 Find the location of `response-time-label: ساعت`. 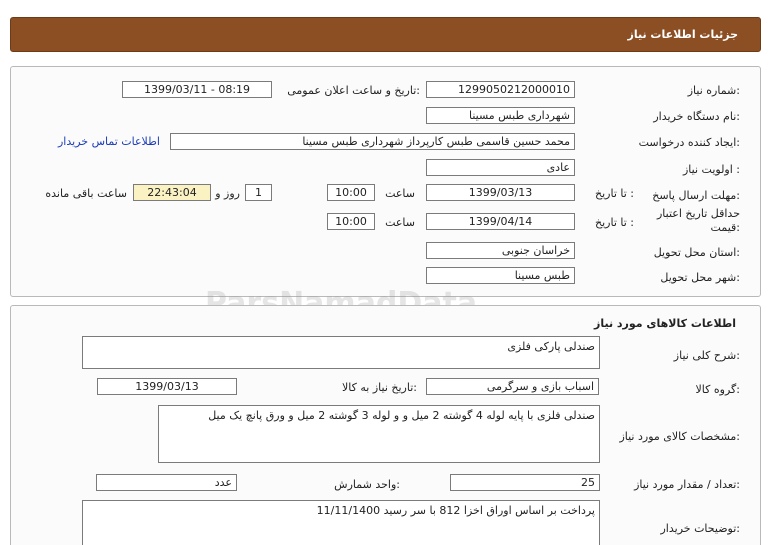

response-time-label: ساعت is located at coordinates (400, 193).